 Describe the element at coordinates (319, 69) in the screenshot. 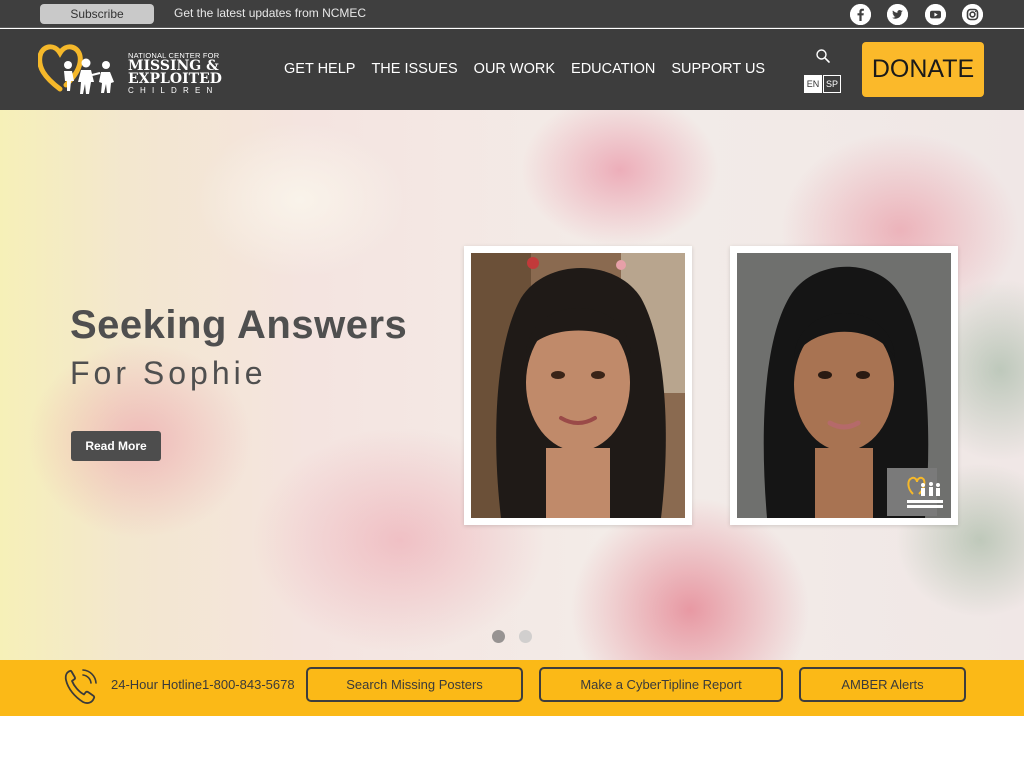

I see `nav-get-help: GET HELP` at that location.